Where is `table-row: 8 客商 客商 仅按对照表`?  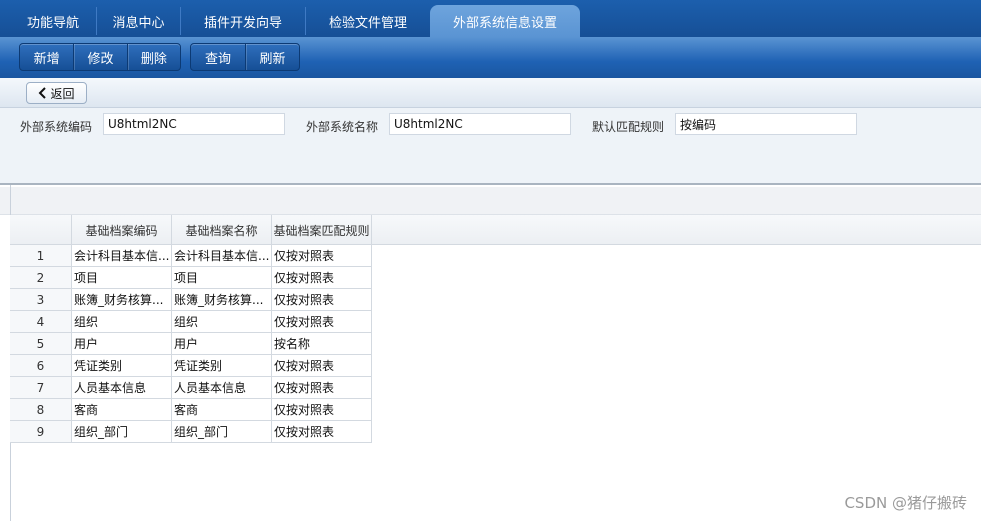 table-row: 8 客商 客商 仅按对照表 is located at coordinates (191, 410).